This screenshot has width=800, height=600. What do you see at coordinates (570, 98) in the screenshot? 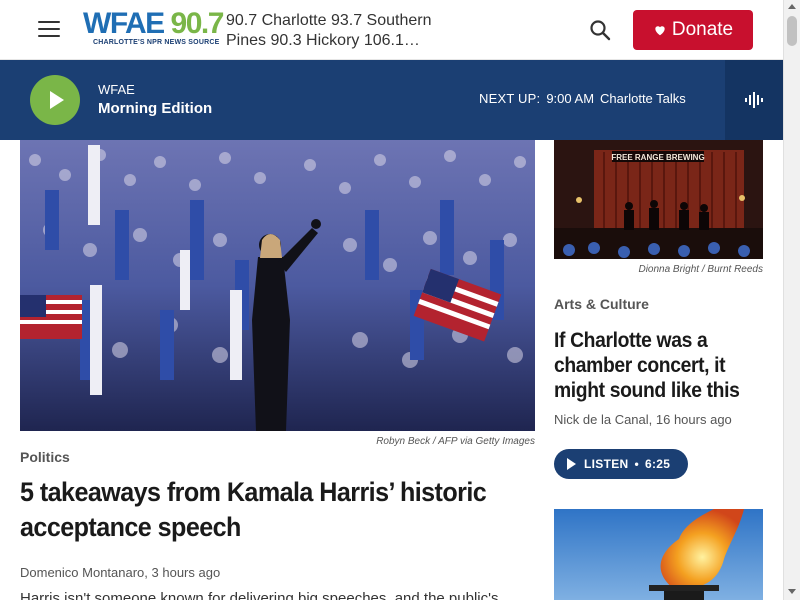
I see `next-up-time: 9:00 AM` at bounding box center [570, 98].